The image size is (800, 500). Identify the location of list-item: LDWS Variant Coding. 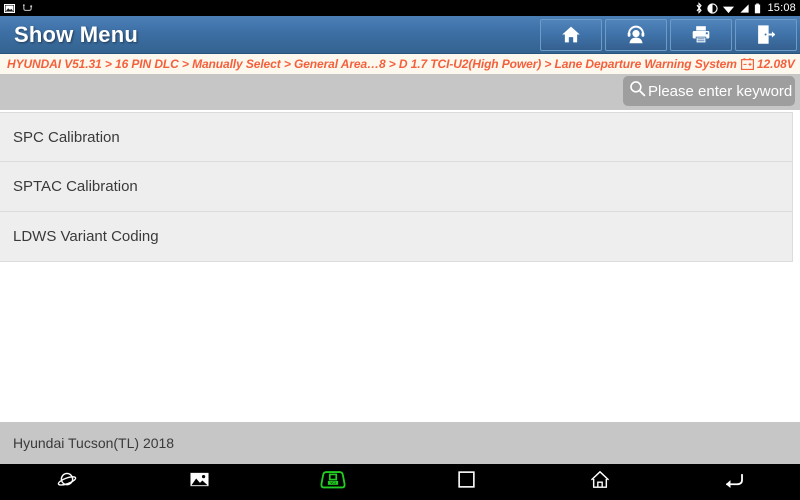
(396, 237).